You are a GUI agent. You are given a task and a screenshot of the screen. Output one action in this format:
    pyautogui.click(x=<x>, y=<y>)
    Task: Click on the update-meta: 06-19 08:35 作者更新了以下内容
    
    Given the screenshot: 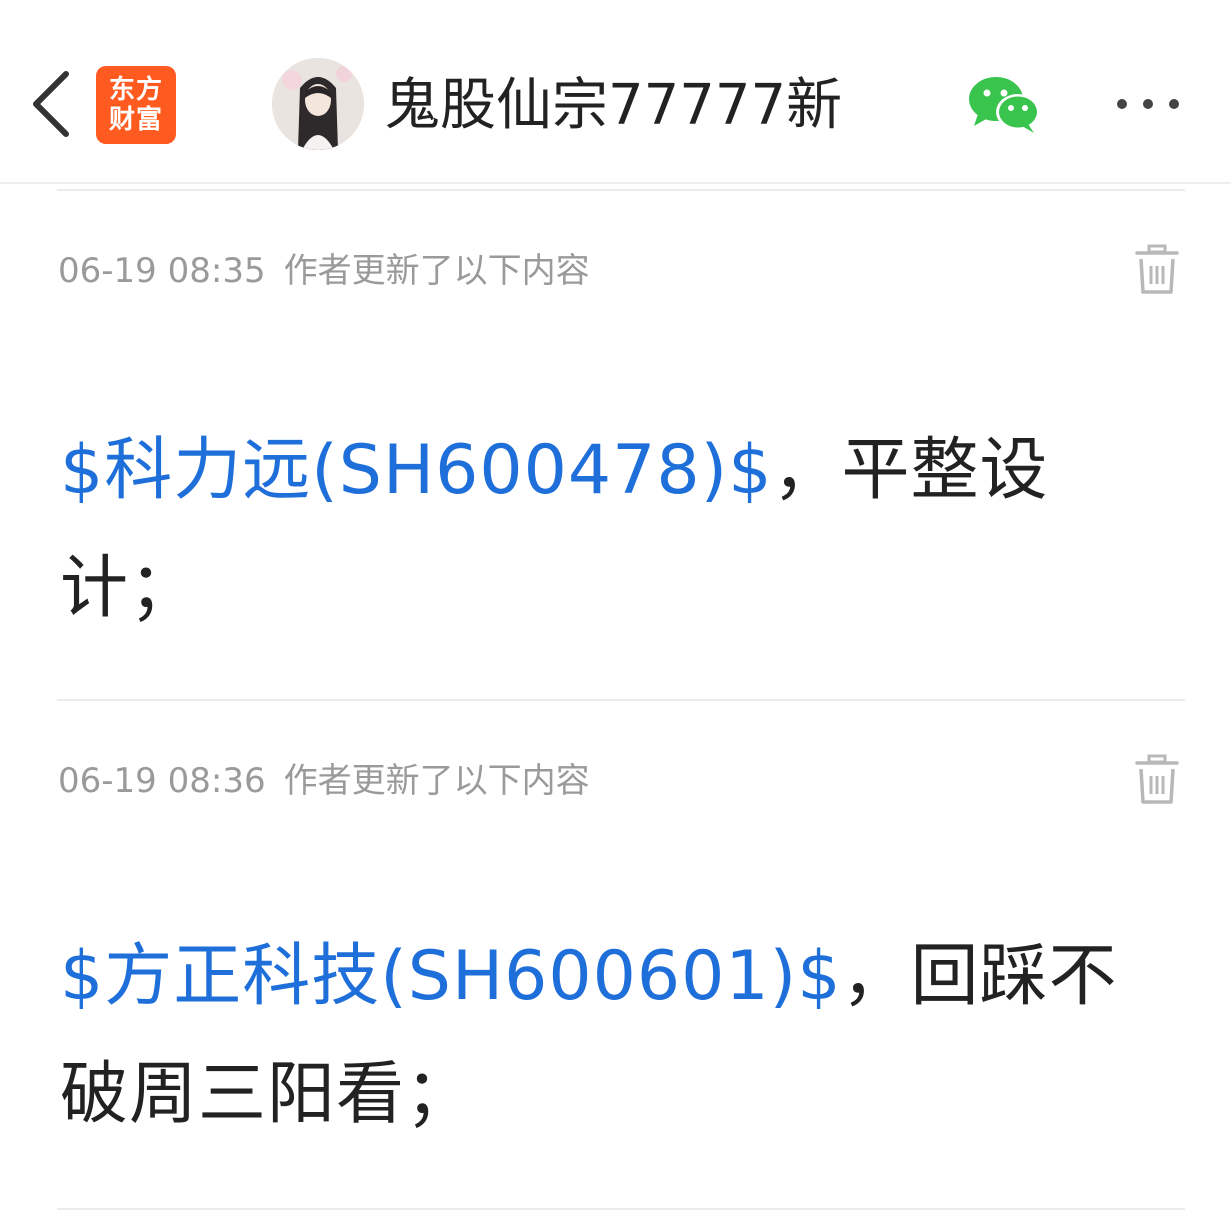 What is the action you would take?
    pyautogui.click(x=324, y=271)
    